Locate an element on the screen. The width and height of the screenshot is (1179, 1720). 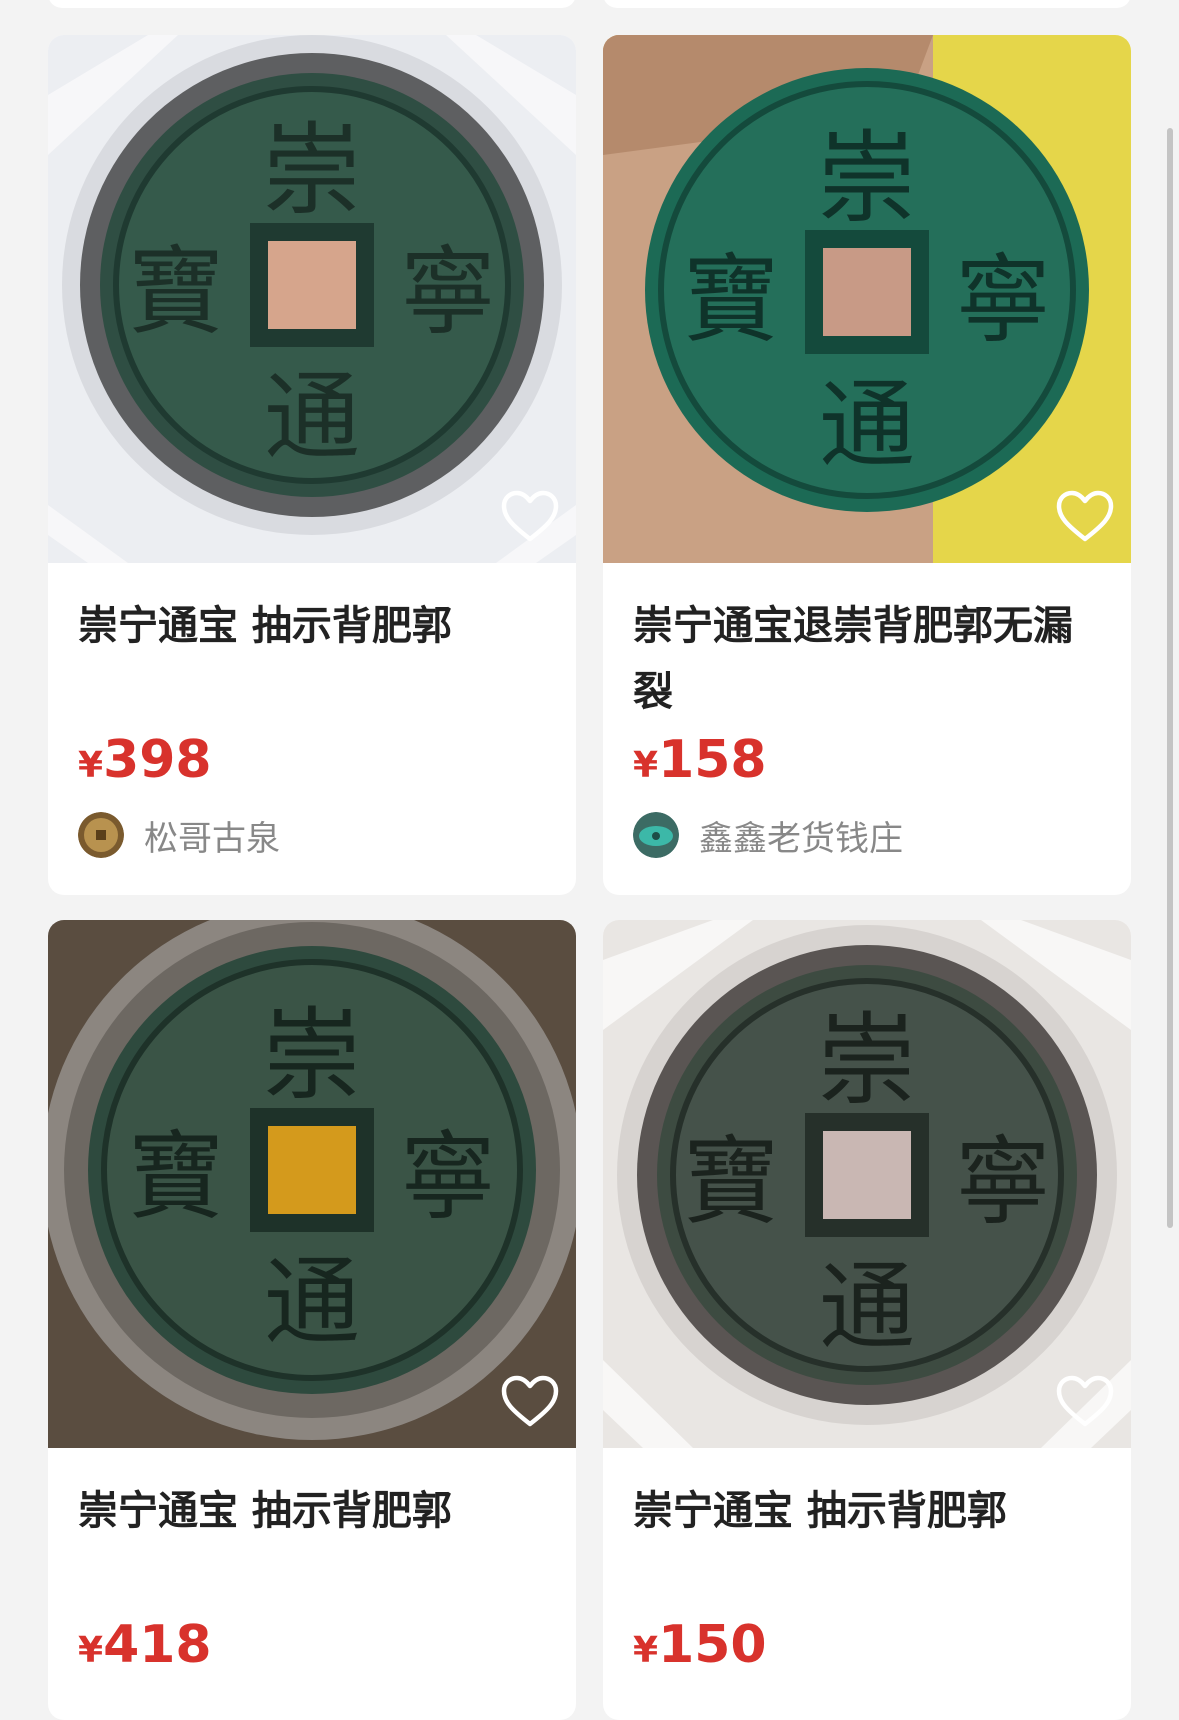
previous-card-left is located at coordinates (312, 4).